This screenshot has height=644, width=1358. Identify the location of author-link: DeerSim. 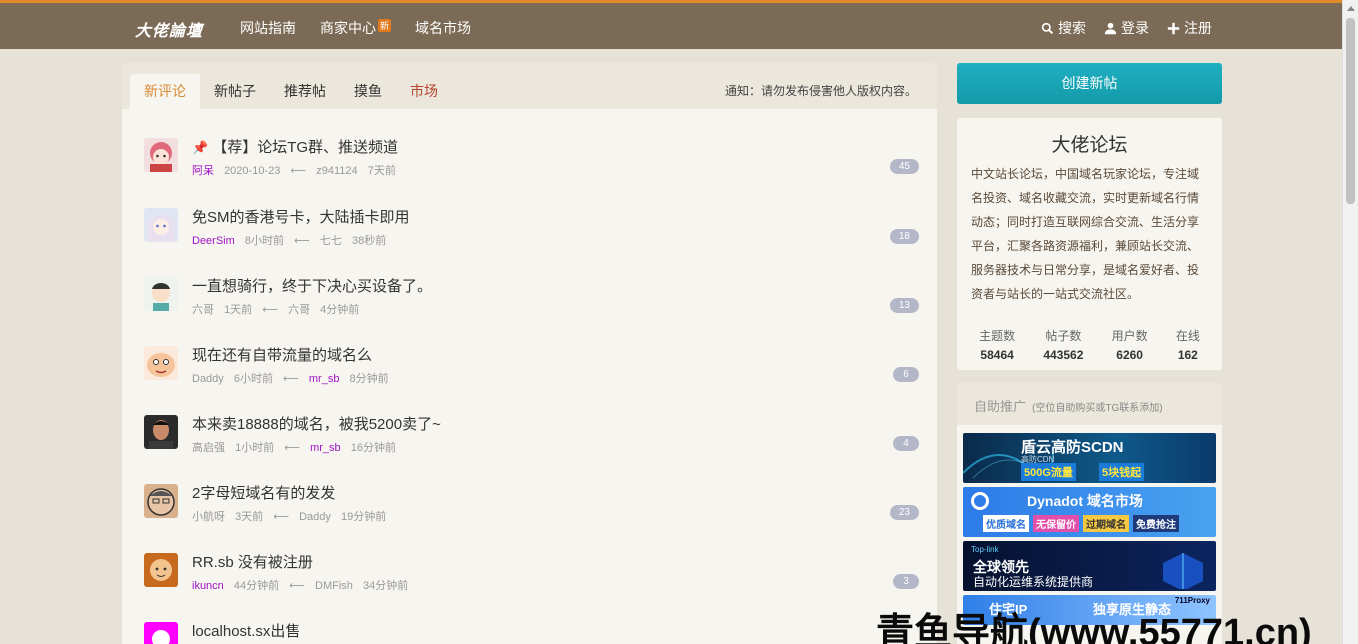
(213, 241).